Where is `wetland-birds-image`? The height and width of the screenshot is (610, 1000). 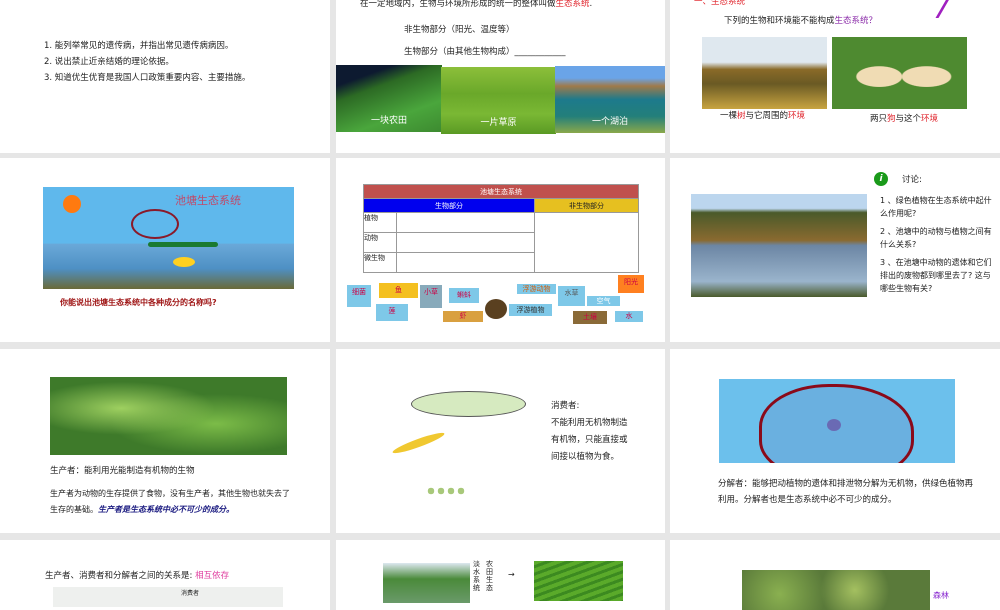 wetland-birds-image is located at coordinates (779, 245).